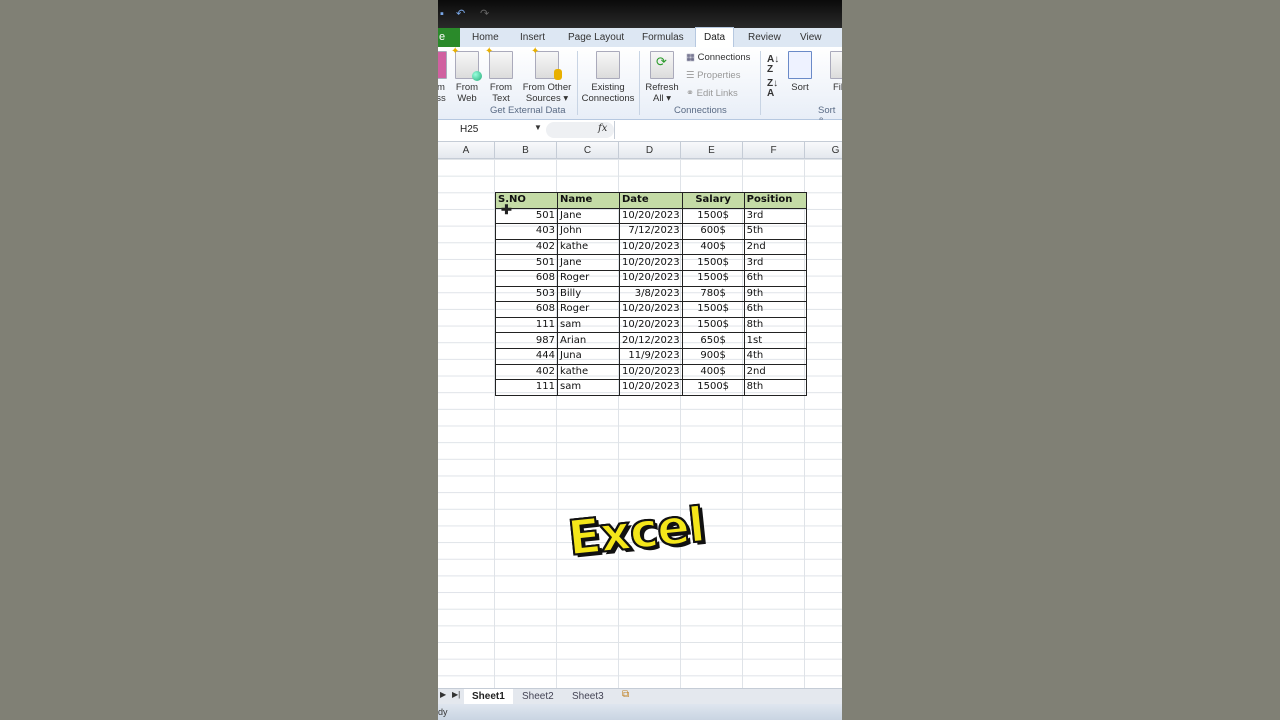 This screenshot has height=720, width=1280. I want to click on header-cell: Name, so click(588, 200).